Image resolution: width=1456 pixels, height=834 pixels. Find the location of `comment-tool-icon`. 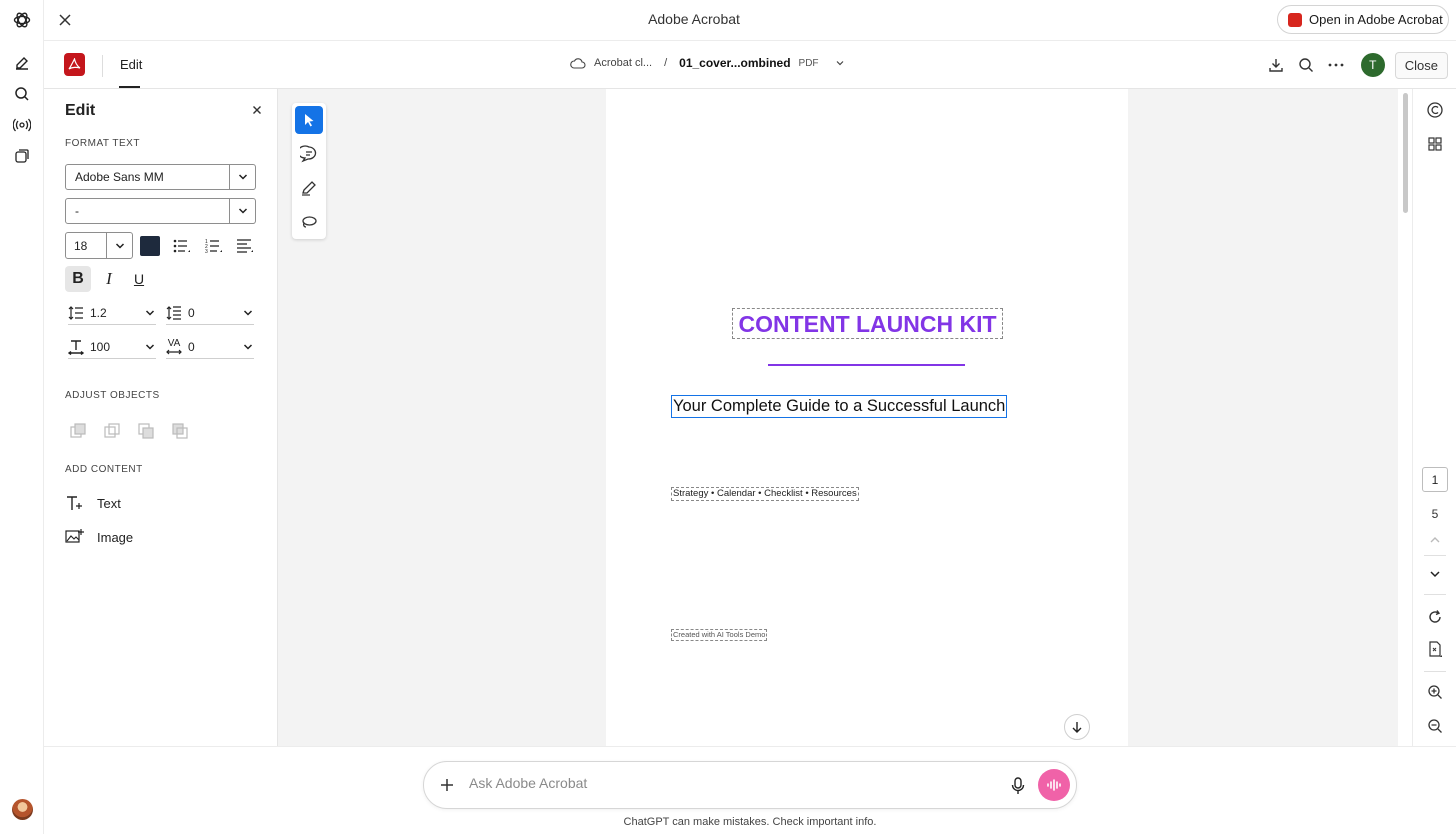

comment-tool-icon is located at coordinates (309, 154).